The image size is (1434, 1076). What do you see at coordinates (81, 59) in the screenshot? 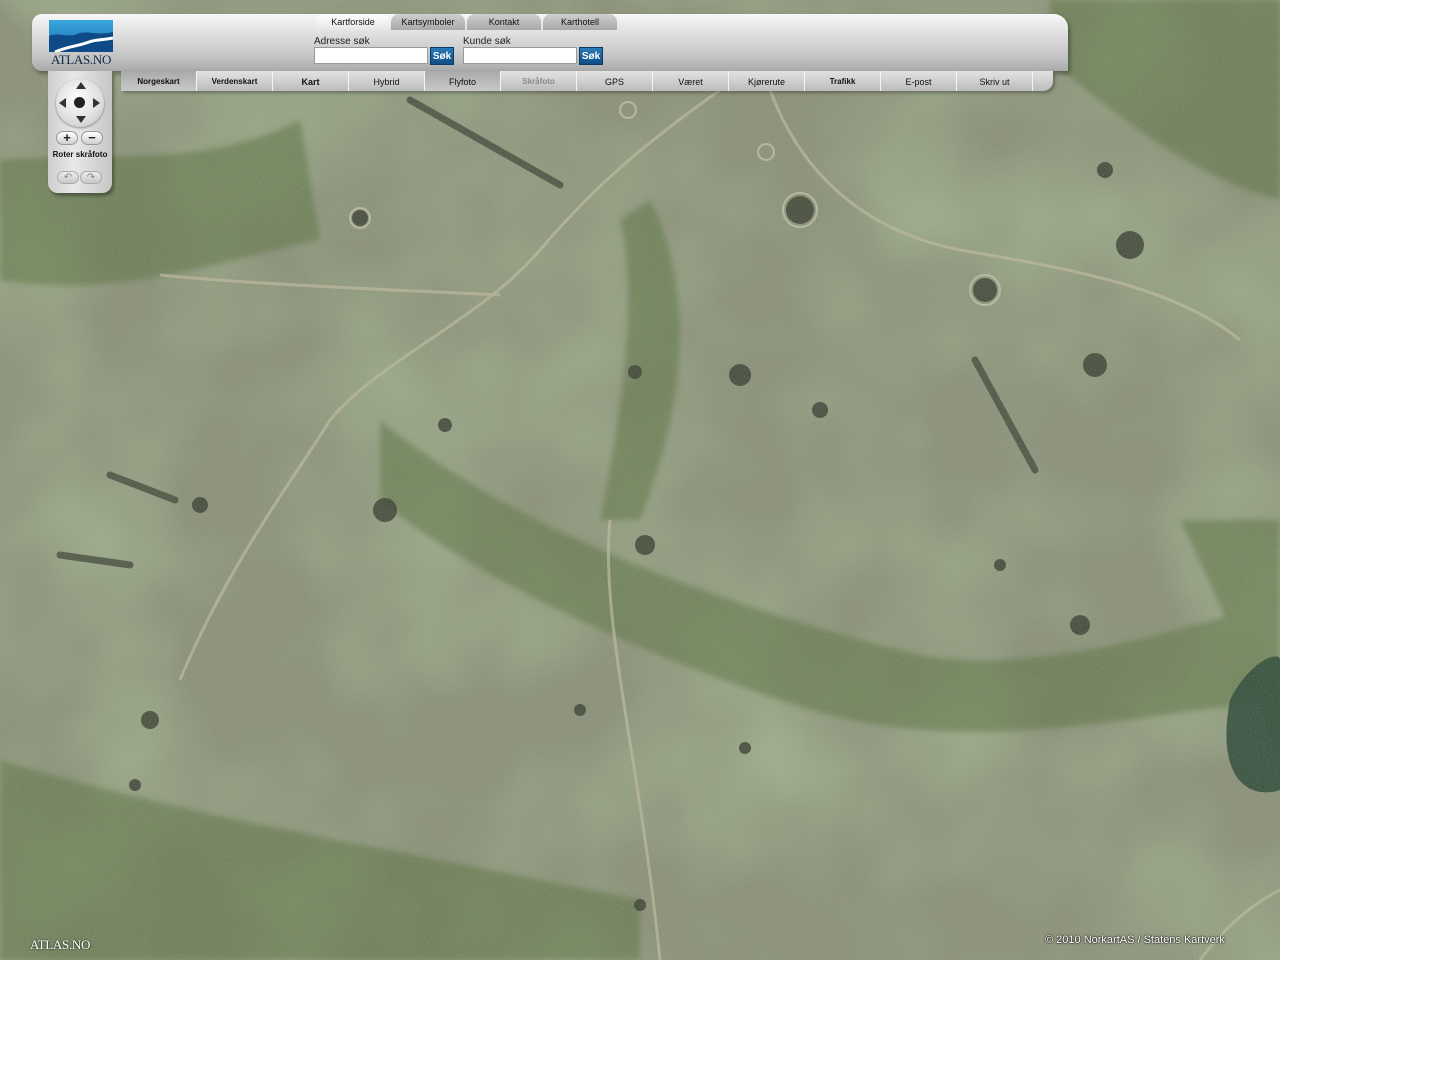
I see `logo-wordmark: ATLAS.NO` at bounding box center [81, 59].